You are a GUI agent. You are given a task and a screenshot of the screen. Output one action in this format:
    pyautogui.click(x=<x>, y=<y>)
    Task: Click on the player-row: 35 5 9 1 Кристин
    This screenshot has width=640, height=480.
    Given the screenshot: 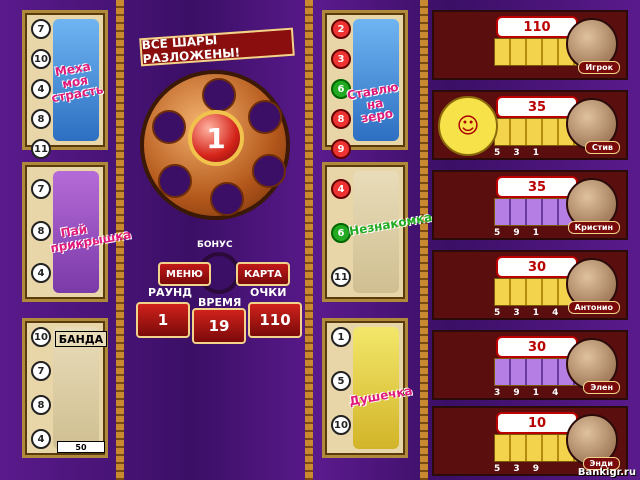 What is the action you would take?
    pyautogui.click(x=530, y=205)
    